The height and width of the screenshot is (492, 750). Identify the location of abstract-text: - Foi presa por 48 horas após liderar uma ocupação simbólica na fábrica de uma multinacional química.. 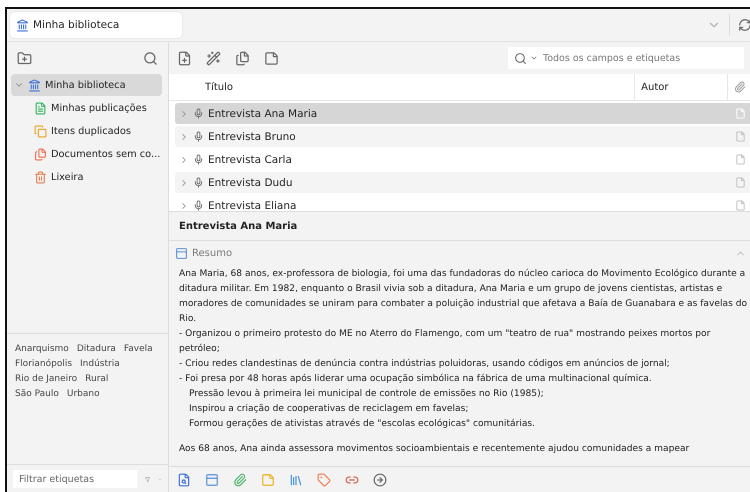
(416, 379).